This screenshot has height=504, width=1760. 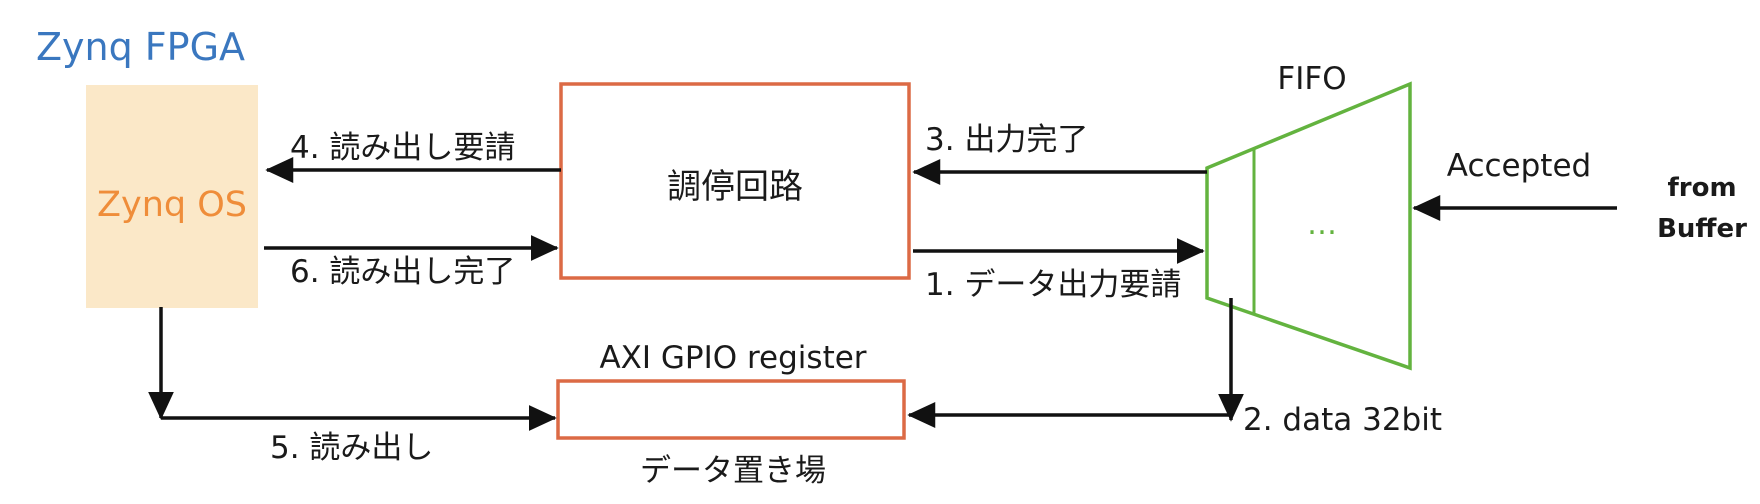 I want to click on fifo-title: FIFO, so click(x=1311, y=79).